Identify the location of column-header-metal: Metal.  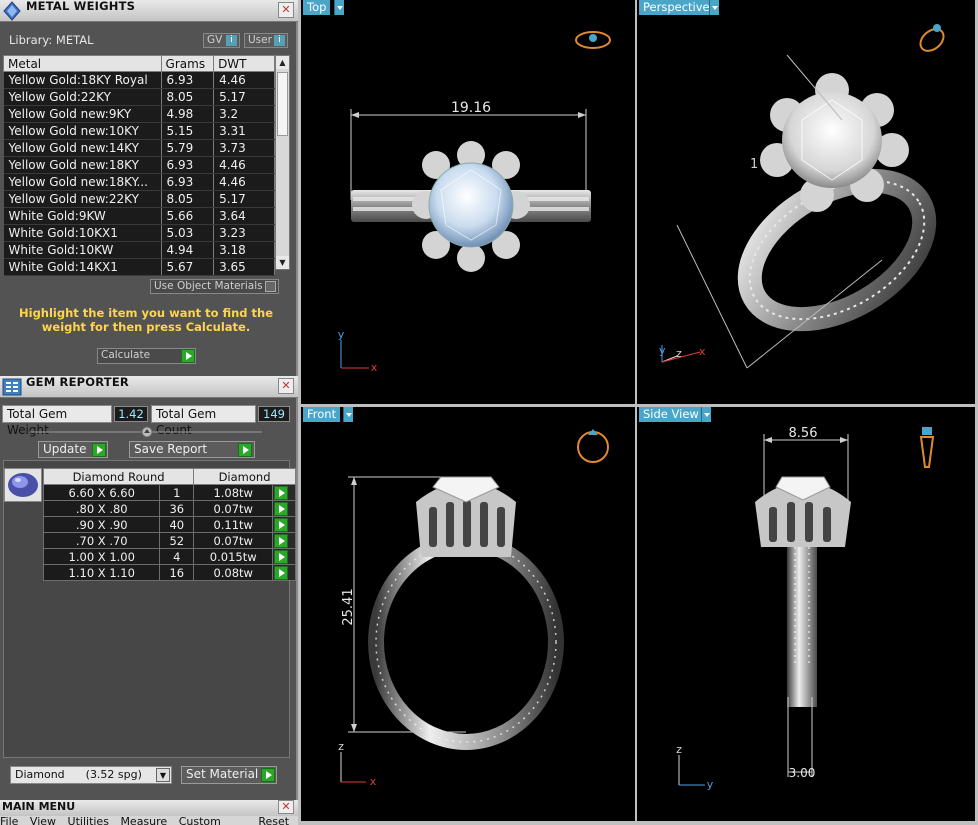
(82, 63).